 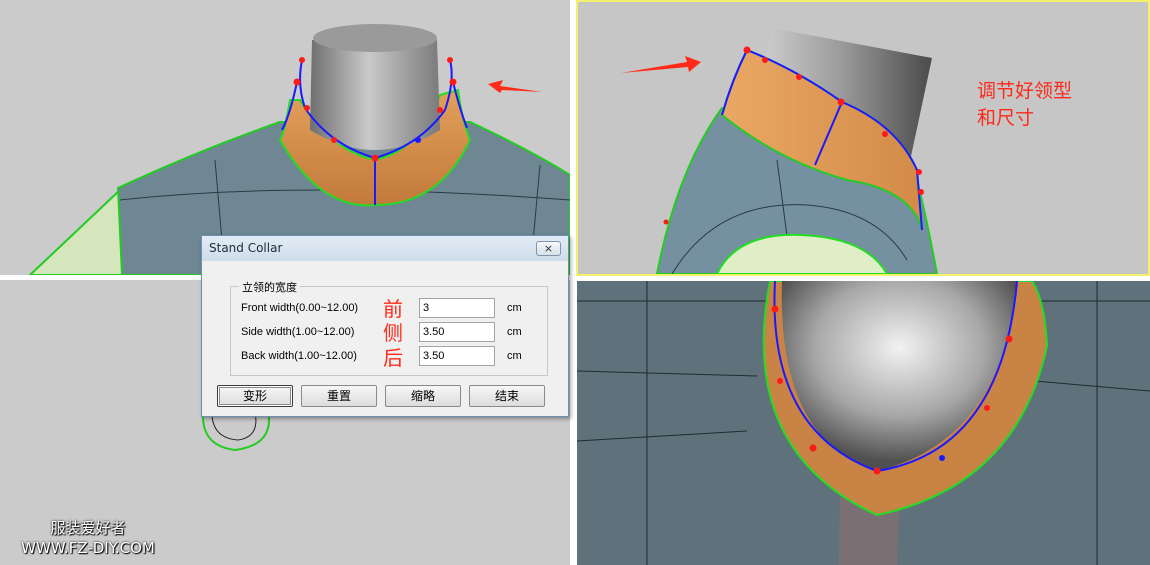 I want to click on dialog-title: Stand Collar, so click(x=246, y=248).